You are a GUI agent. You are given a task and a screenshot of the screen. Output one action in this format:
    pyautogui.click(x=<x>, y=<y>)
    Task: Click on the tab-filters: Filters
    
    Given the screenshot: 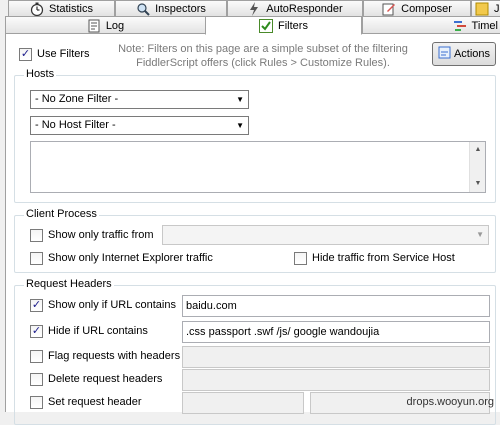 What is the action you would take?
    pyautogui.click(x=283, y=25)
    